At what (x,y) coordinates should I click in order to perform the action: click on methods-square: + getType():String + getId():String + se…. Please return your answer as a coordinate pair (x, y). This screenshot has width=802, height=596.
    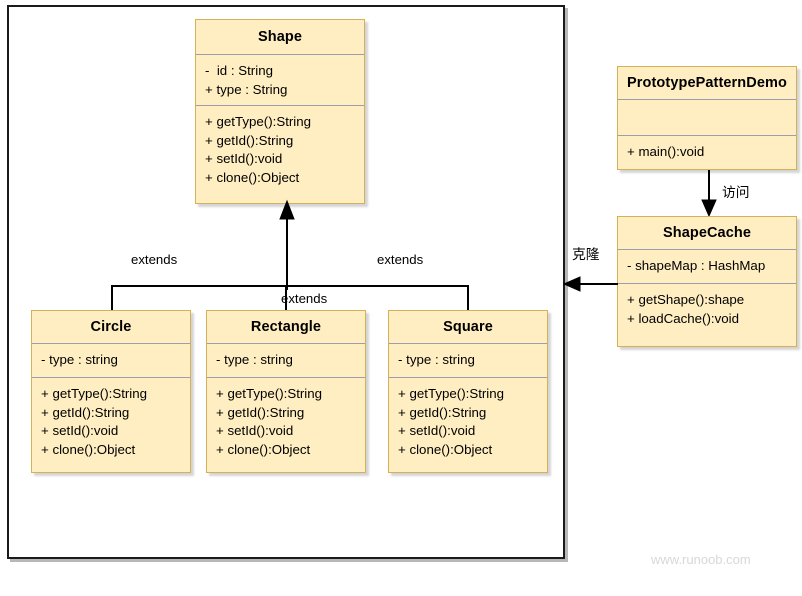
    Looking at the image, I should click on (468, 422).